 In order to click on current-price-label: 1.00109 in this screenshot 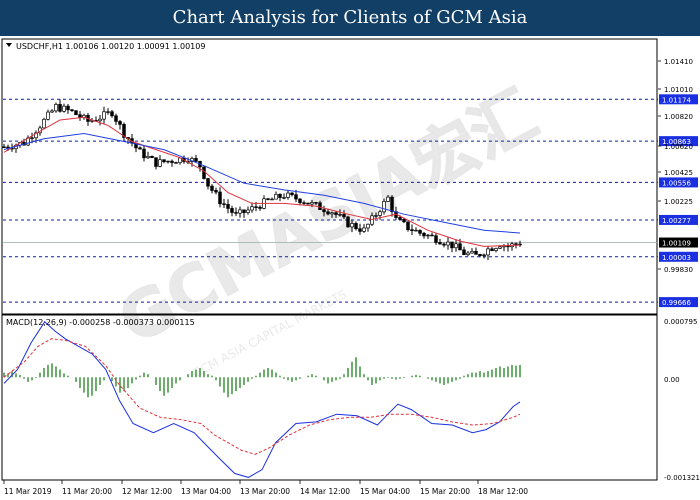, I will do `click(676, 244)`.